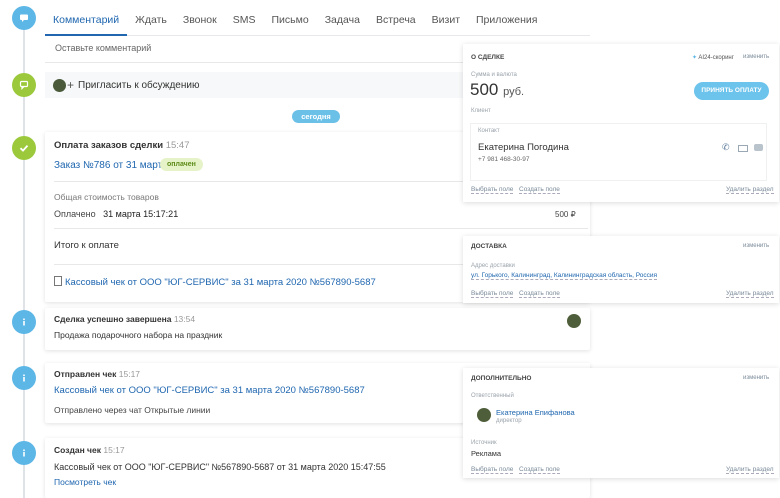 The image size is (780, 498). Describe the element at coordinates (97, 374) in the screenshot. I see `receipt-sent-title: Отправлен чек 15:17` at that location.